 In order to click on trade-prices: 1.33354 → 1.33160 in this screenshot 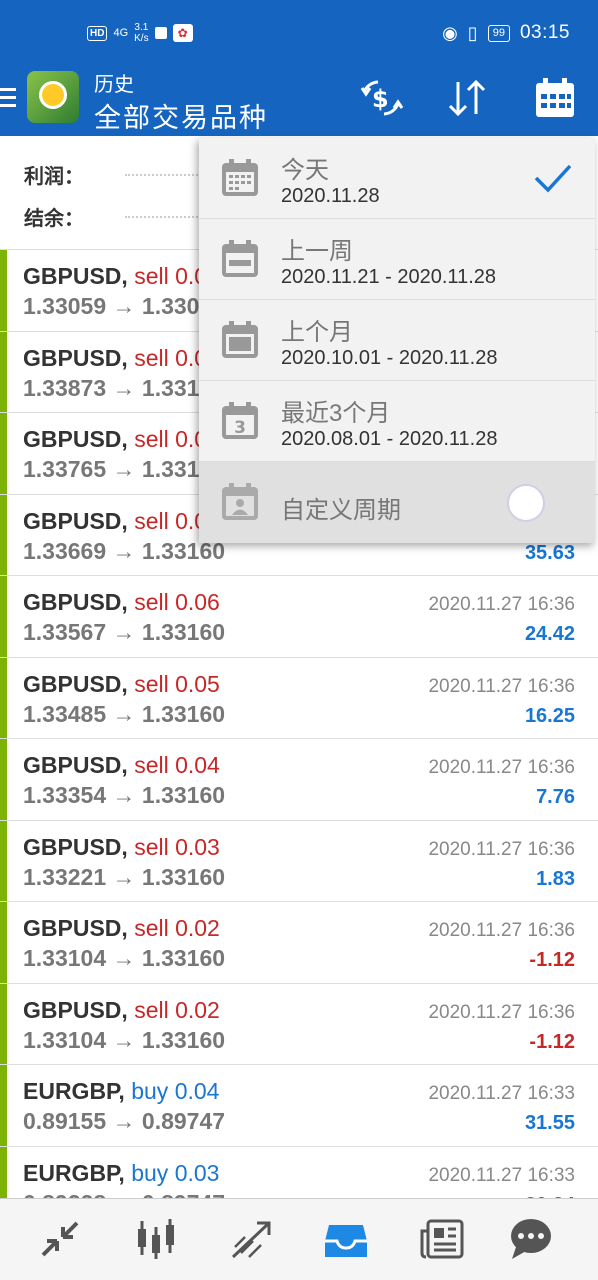, I will do `click(124, 795)`.